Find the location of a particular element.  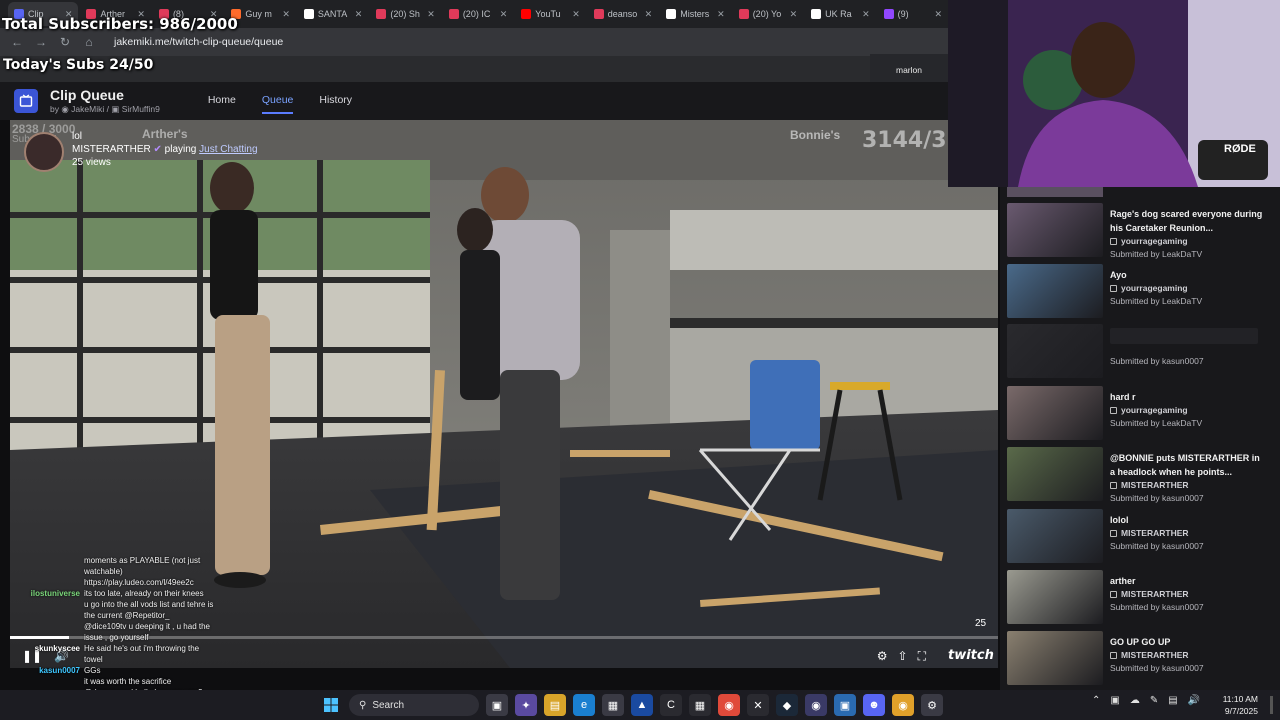

clip-title: lol is located at coordinates (165, 136).